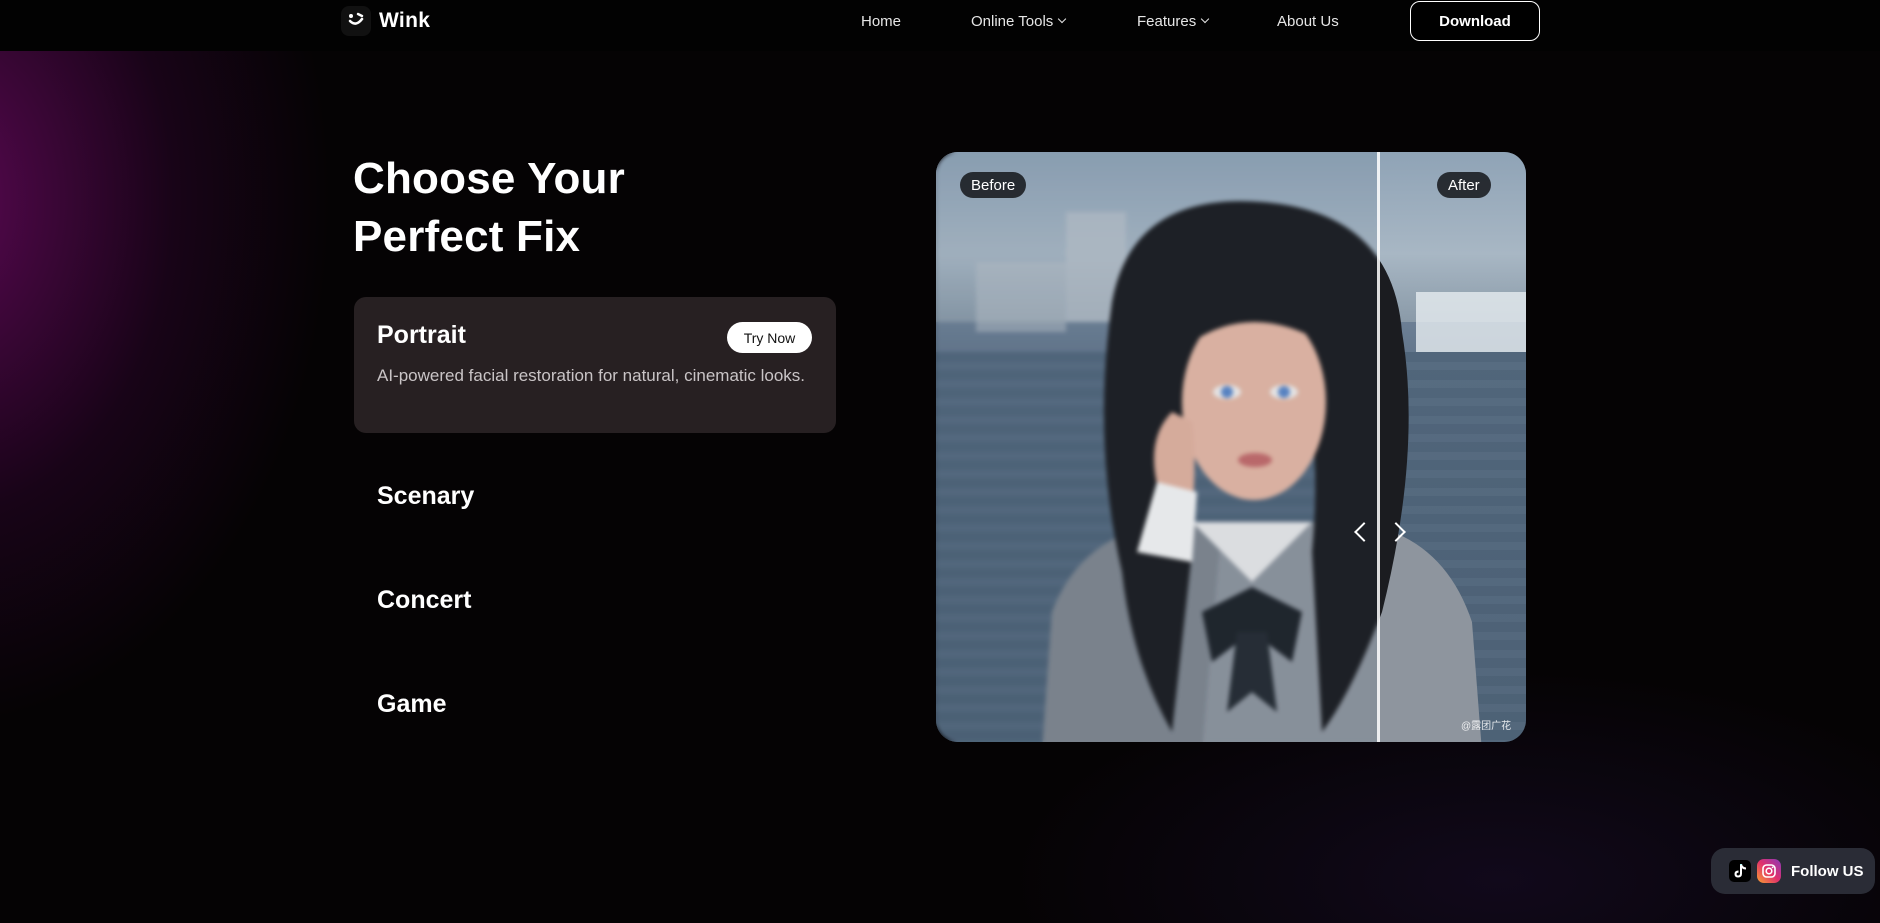 Image resolution: width=1880 pixels, height=923 pixels. What do you see at coordinates (425, 496) in the screenshot?
I see `category-item-scenary: Scenary` at bounding box center [425, 496].